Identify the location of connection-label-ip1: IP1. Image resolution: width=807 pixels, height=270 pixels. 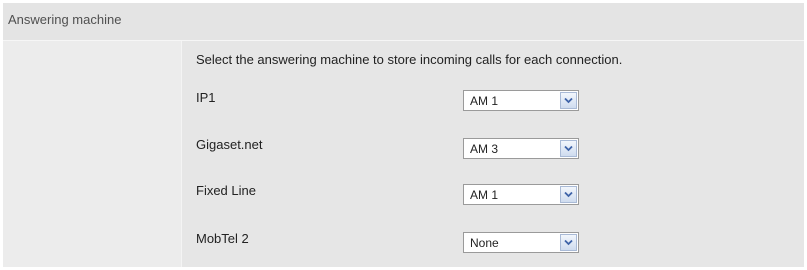
(206, 97).